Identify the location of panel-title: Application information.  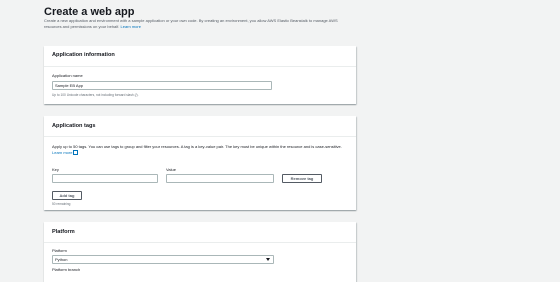
(83, 55).